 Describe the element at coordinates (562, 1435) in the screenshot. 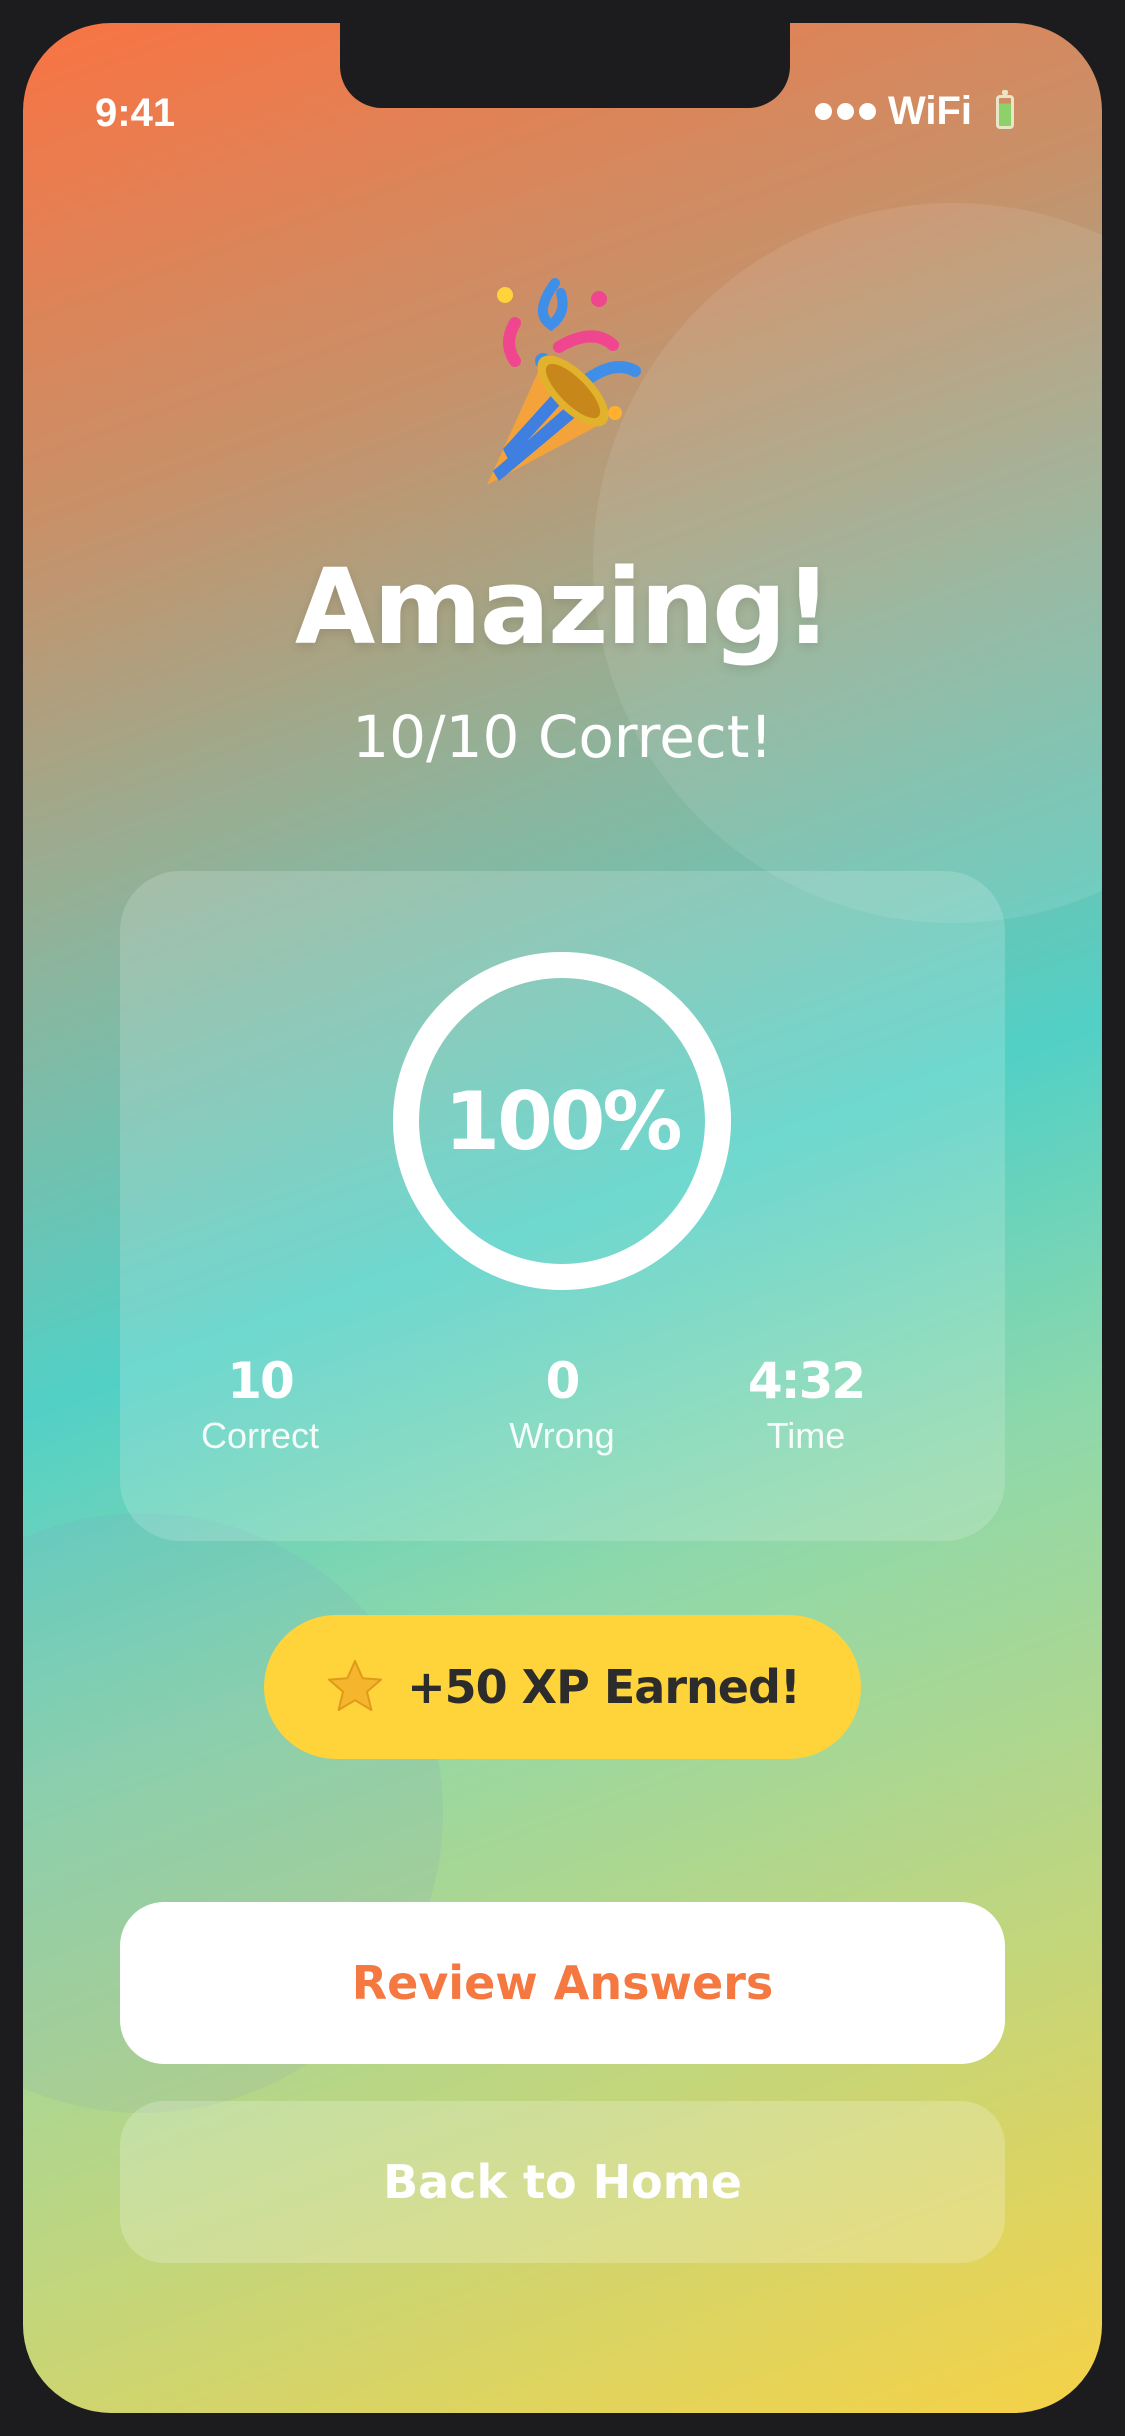

I see `stat-label: Wrong` at that location.